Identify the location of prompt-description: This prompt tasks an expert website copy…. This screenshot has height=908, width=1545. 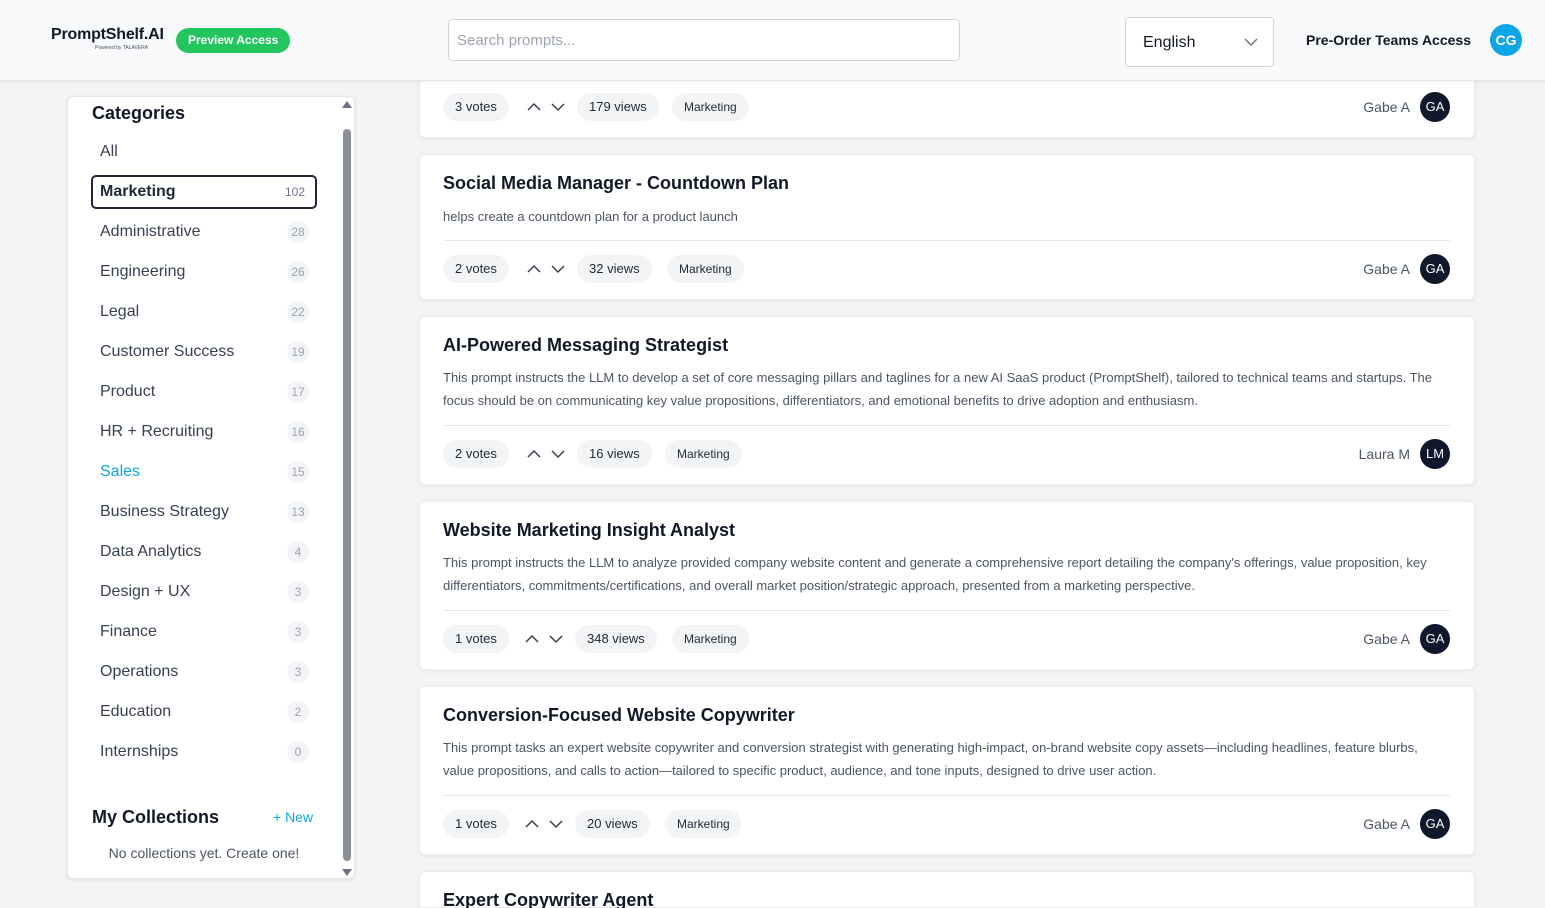
(930, 759).